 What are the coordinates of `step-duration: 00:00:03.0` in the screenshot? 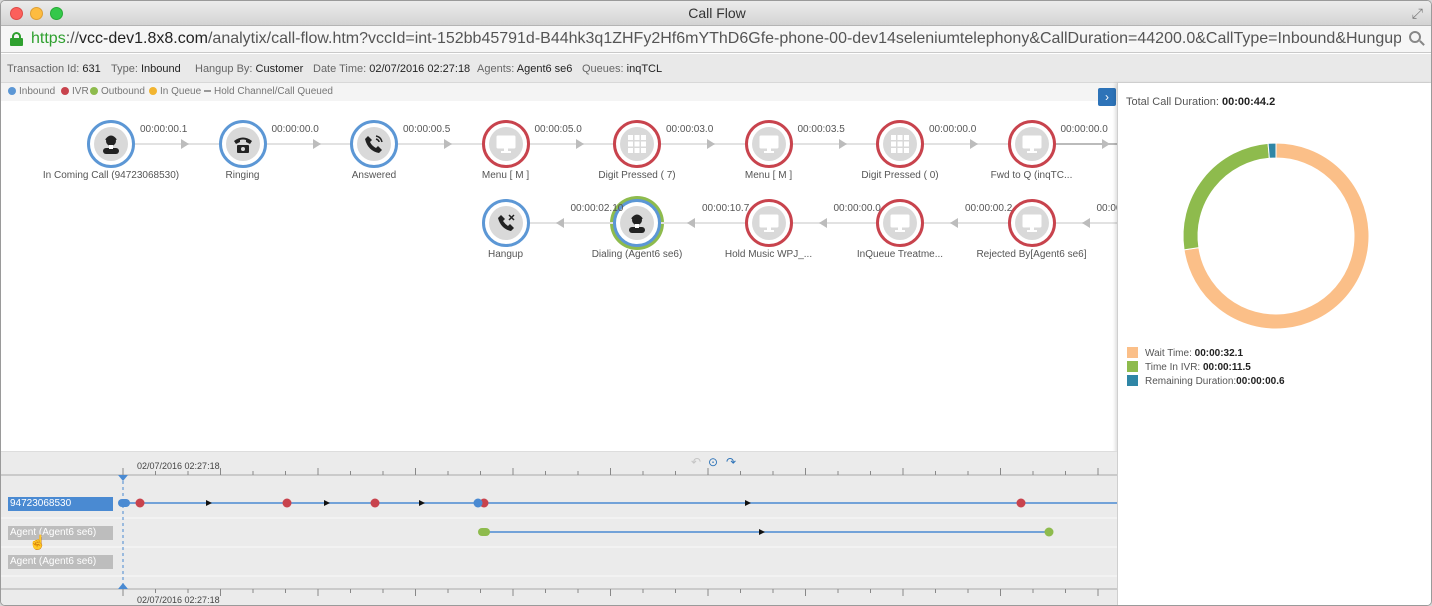 It's located at (690, 129).